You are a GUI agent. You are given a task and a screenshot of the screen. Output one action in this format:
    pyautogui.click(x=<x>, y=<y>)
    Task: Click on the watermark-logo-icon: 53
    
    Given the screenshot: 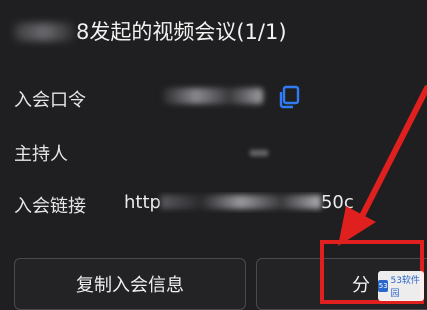 What is the action you would take?
    pyautogui.click(x=383, y=286)
    